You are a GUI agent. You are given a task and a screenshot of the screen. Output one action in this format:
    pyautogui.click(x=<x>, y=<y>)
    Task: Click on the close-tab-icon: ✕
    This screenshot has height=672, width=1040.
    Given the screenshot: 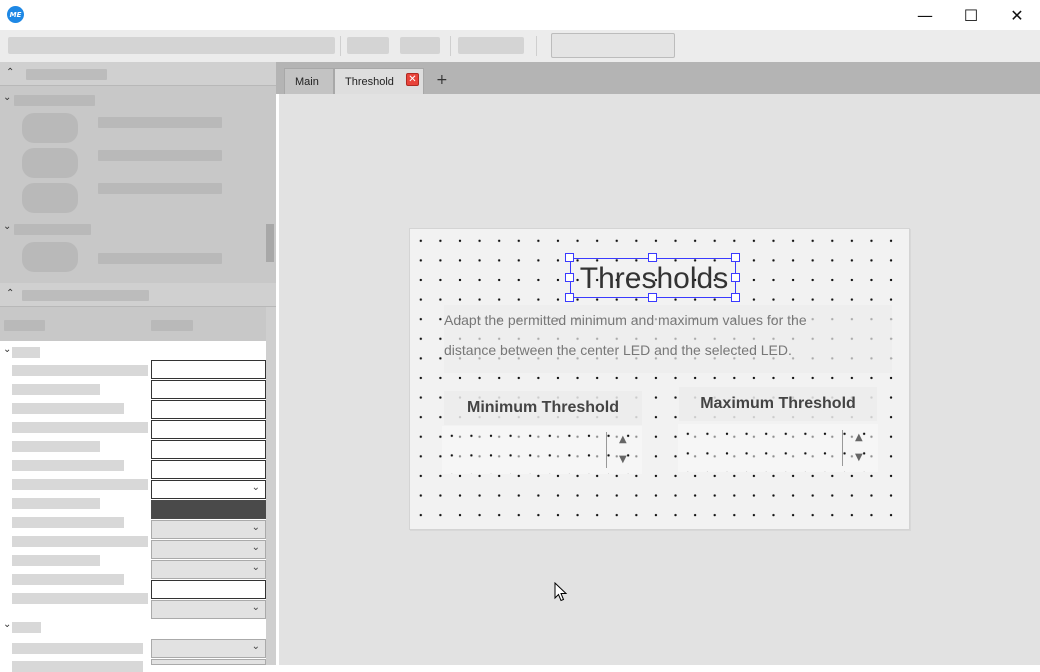 What is the action you would take?
    pyautogui.click(x=412, y=79)
    